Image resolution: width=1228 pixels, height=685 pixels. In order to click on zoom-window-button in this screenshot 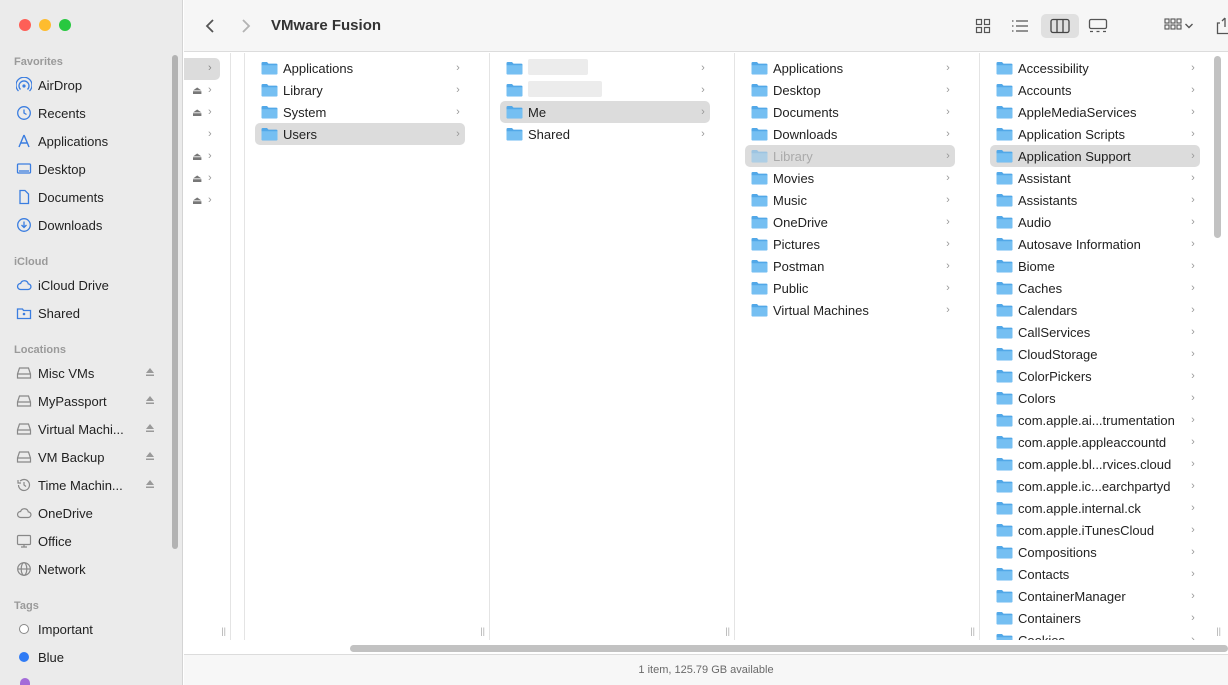, I will do `click(65, 25)`.